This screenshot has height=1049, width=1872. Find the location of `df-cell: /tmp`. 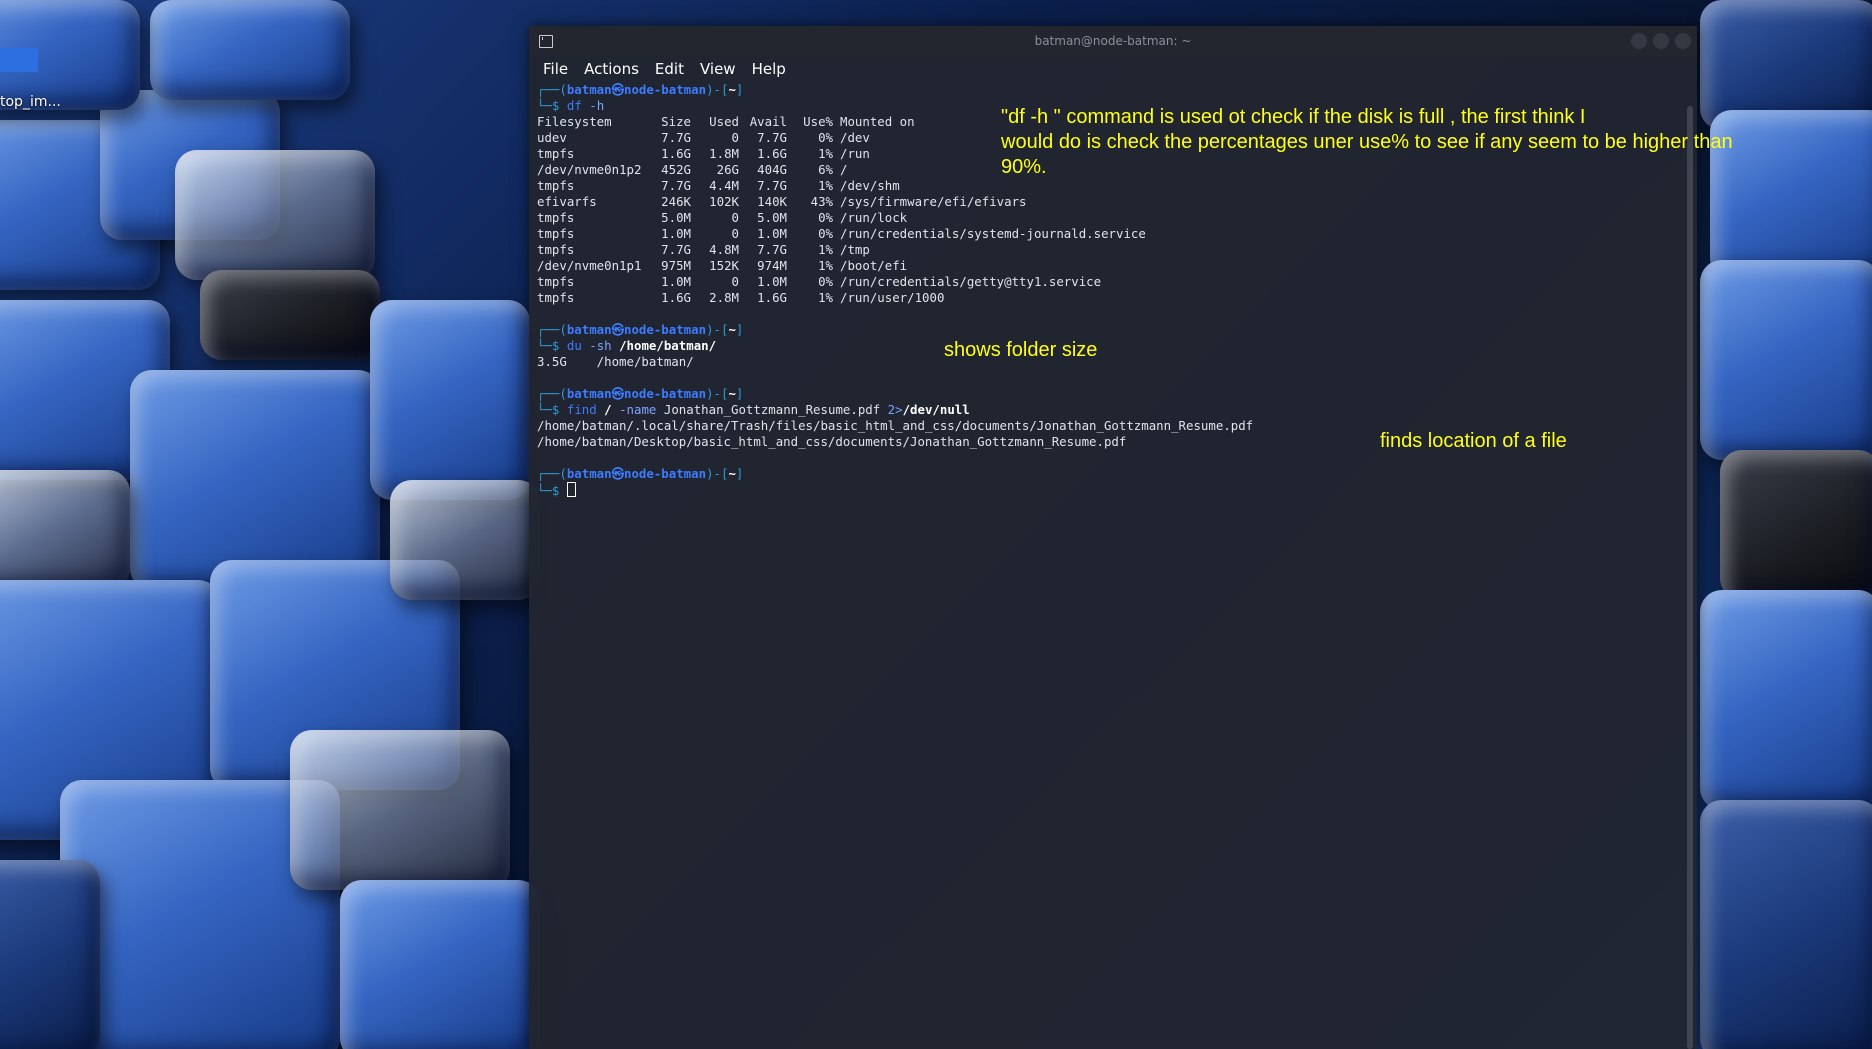

df-cell: /tmp is located at coordinates (855, 249).